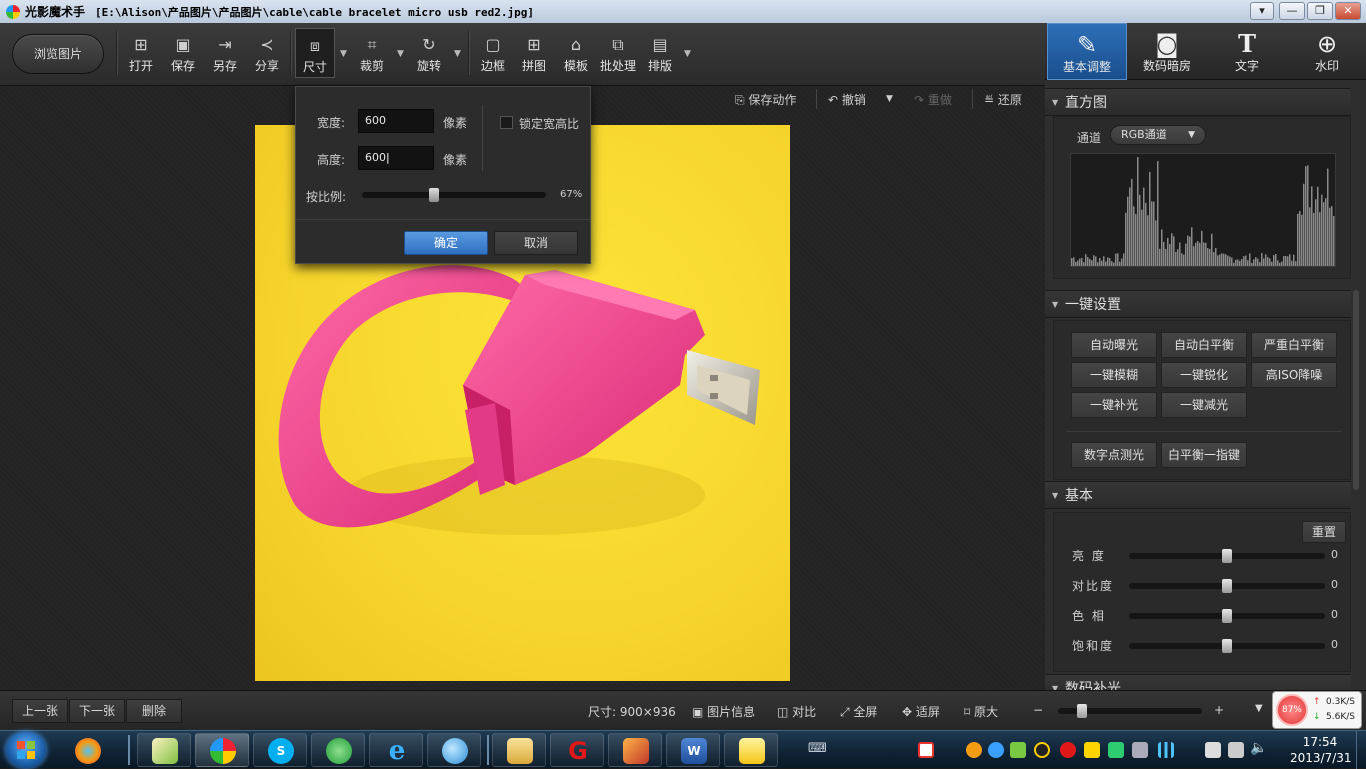 The width and height of the screenshot is (1366, 769). What do you see at coordinates (1158, 135) in the screenshot?
I see `channel-select: RGB通道 ▼` at bounding box center [1158, 135].